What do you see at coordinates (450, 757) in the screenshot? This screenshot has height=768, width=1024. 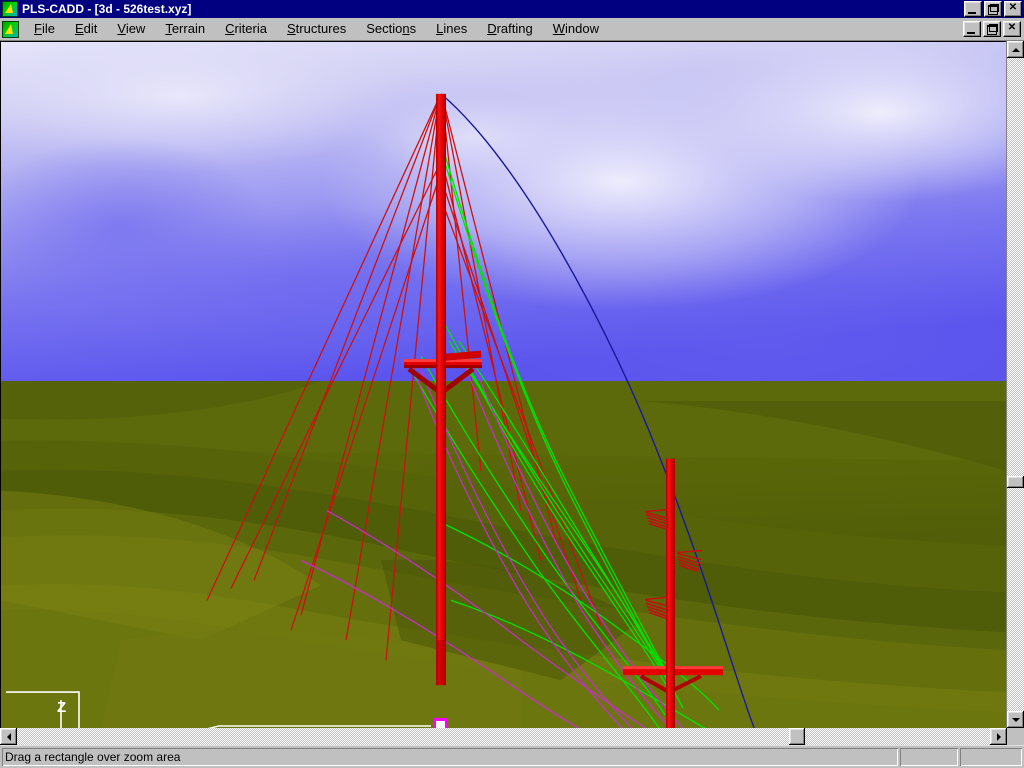 I see `status-message: Drag a rectangle over zoom area` at bounding box center [450, 757].